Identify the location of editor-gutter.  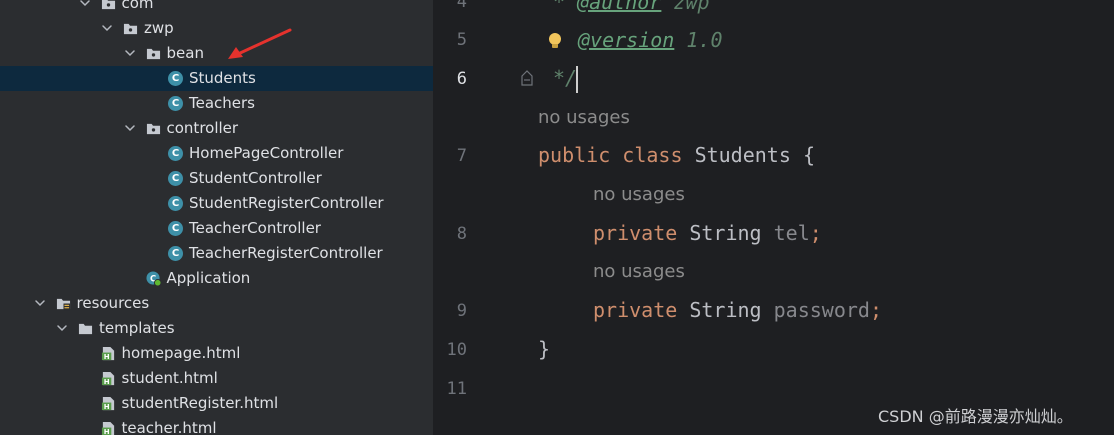
(483, 217).